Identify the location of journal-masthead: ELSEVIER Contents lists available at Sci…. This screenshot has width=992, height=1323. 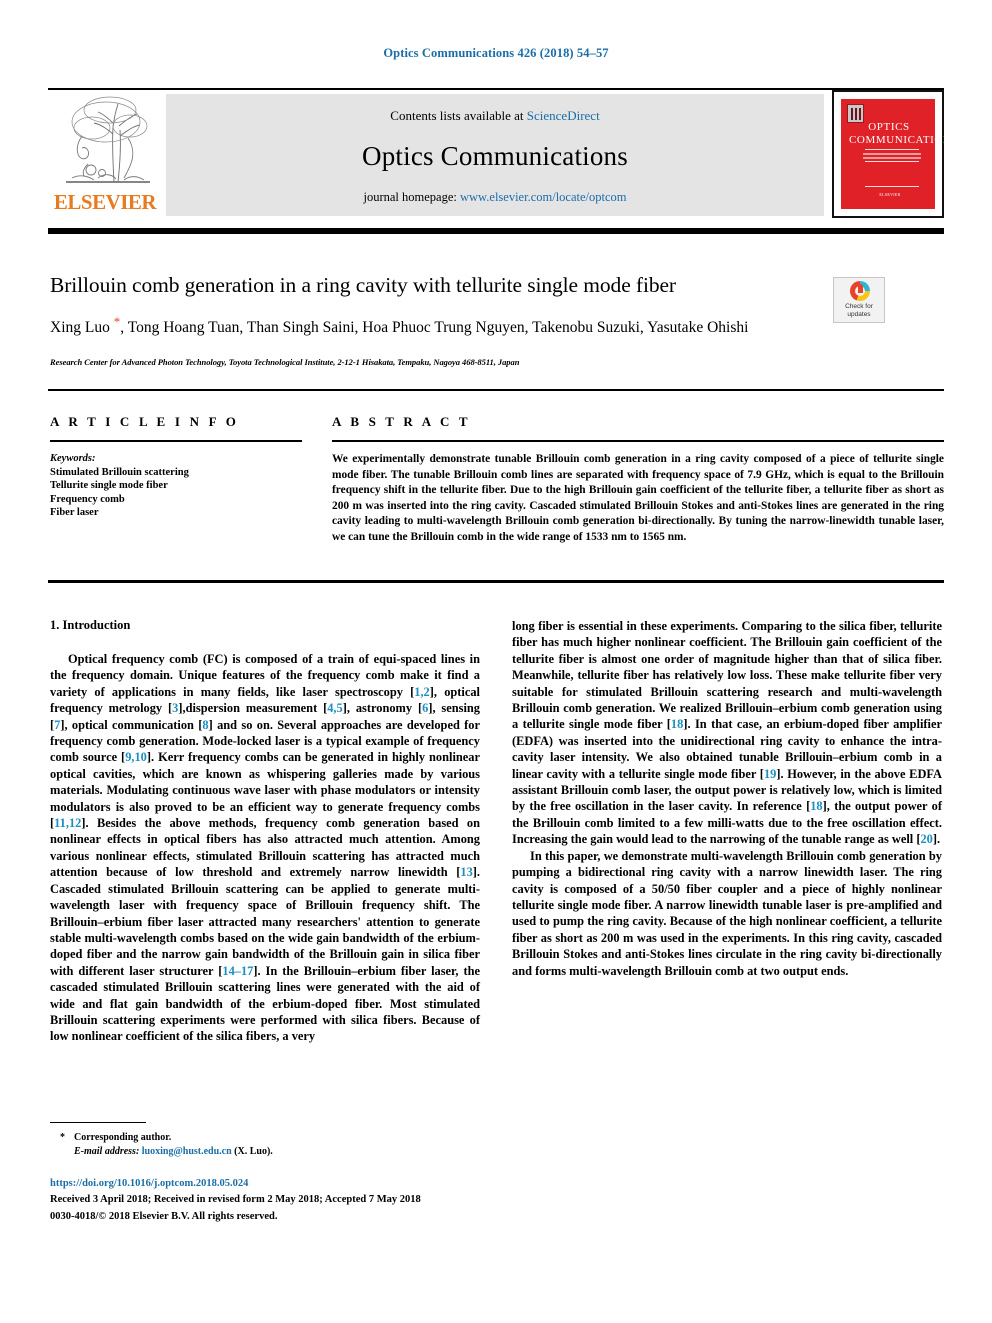
(503, 153).